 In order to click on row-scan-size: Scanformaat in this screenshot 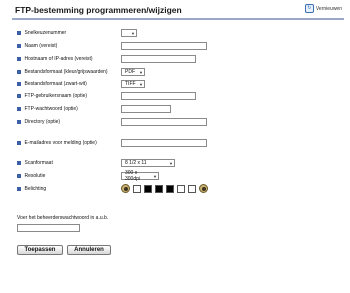, I will do `click(67, 163)`.